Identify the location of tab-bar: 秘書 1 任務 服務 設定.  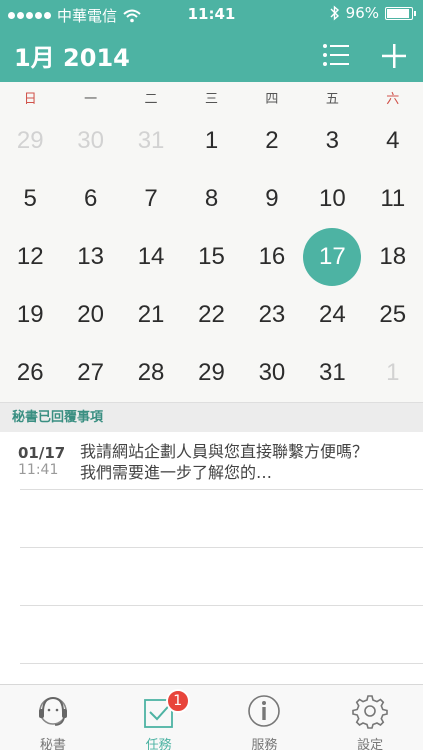
(211, 717).